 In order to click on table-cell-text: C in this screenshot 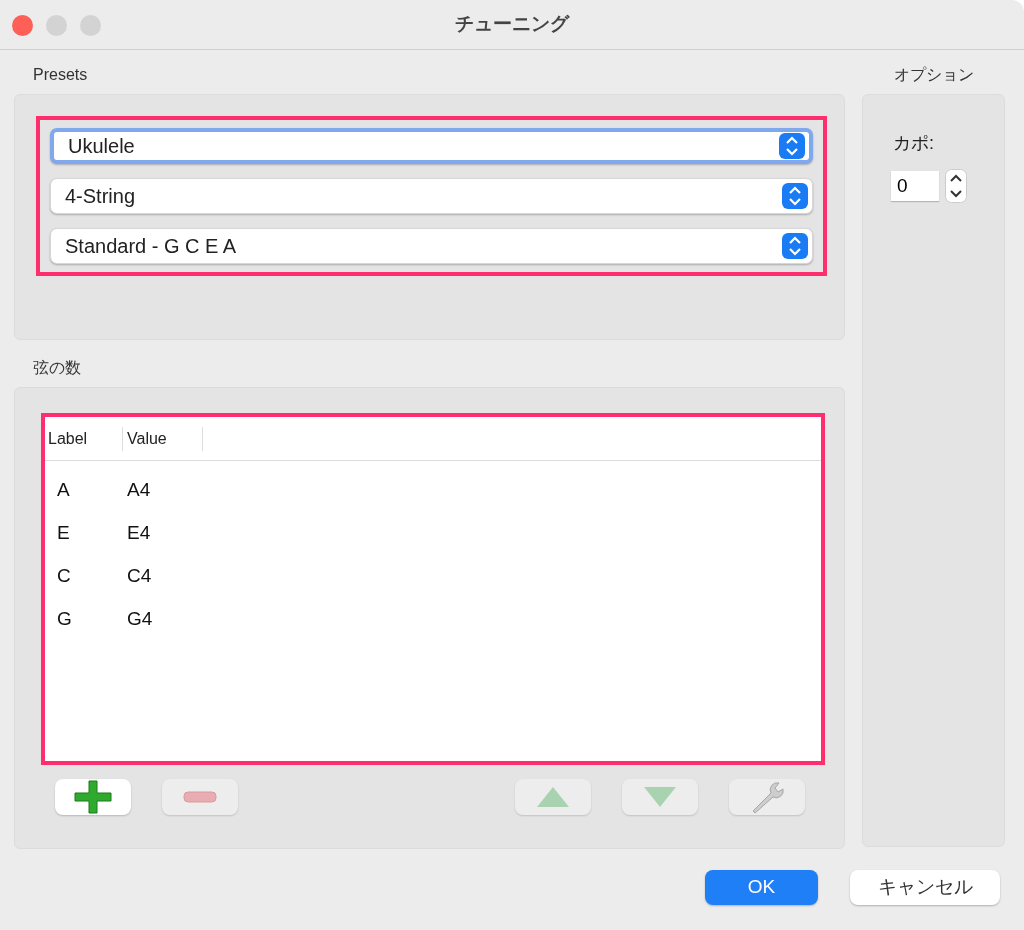, I will do `click(64, 576)`.